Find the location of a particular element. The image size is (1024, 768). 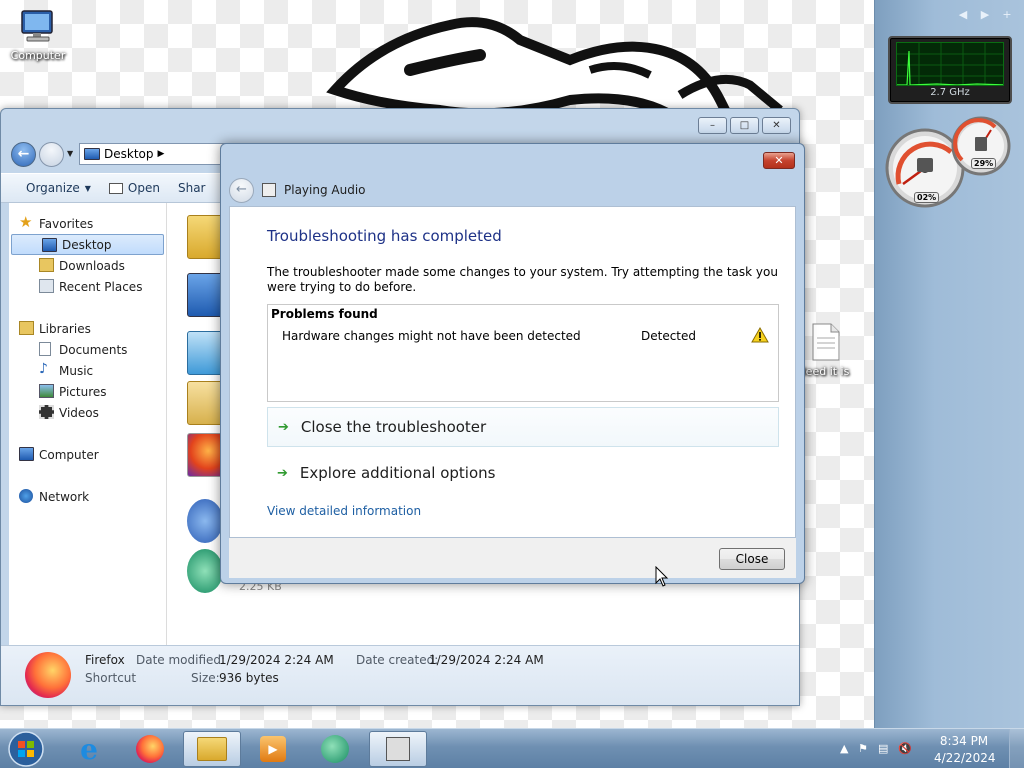

open-button: Open is located at coordinates (134, 188).